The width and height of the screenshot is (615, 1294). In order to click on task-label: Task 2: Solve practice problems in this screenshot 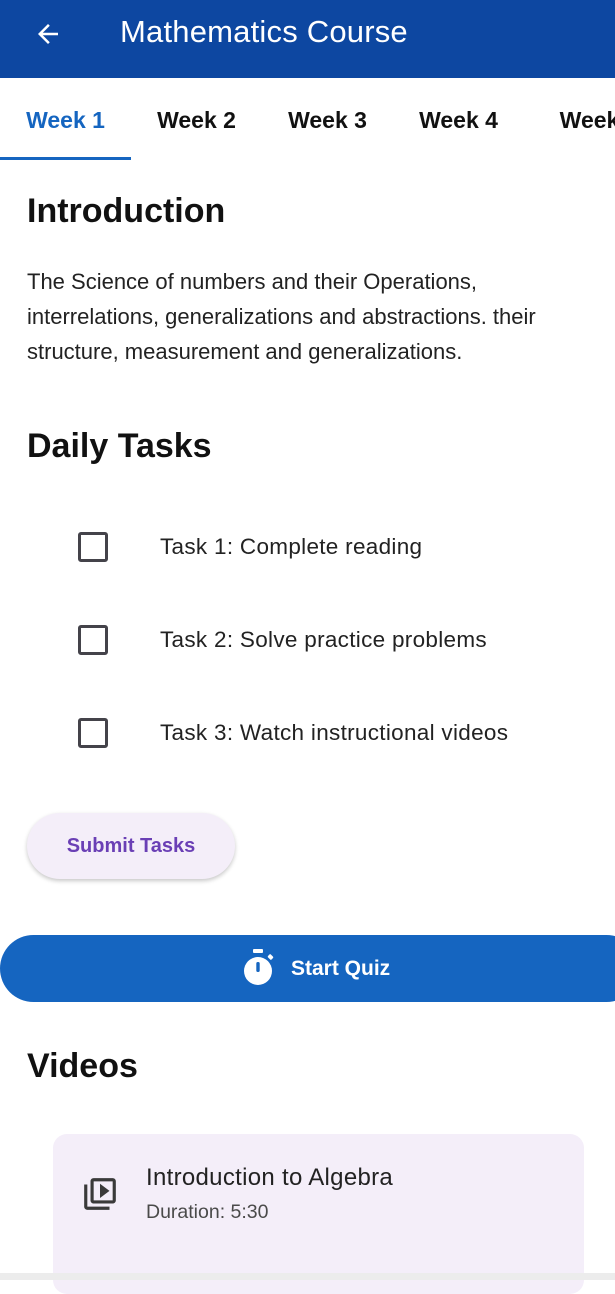, I will do `click(323, 639)`.